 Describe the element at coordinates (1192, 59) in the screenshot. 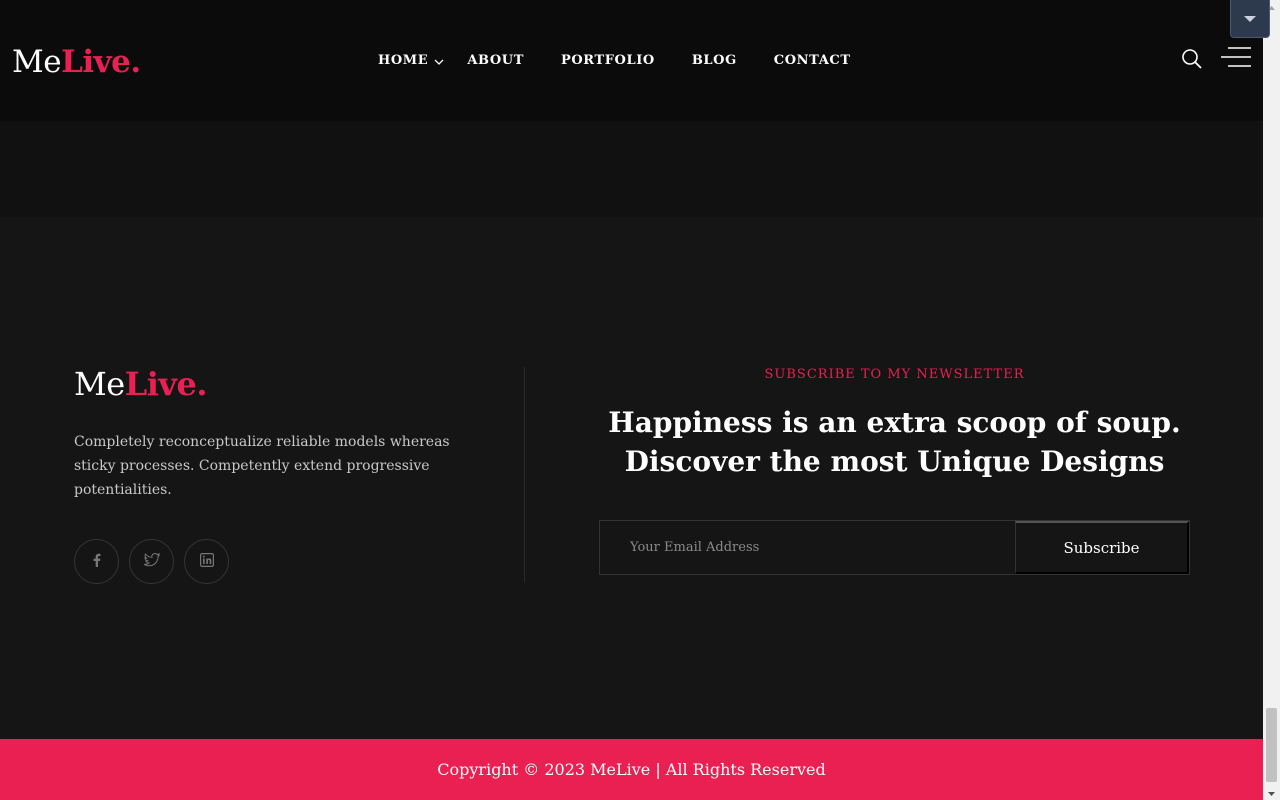

I see `search-icon` at that location.